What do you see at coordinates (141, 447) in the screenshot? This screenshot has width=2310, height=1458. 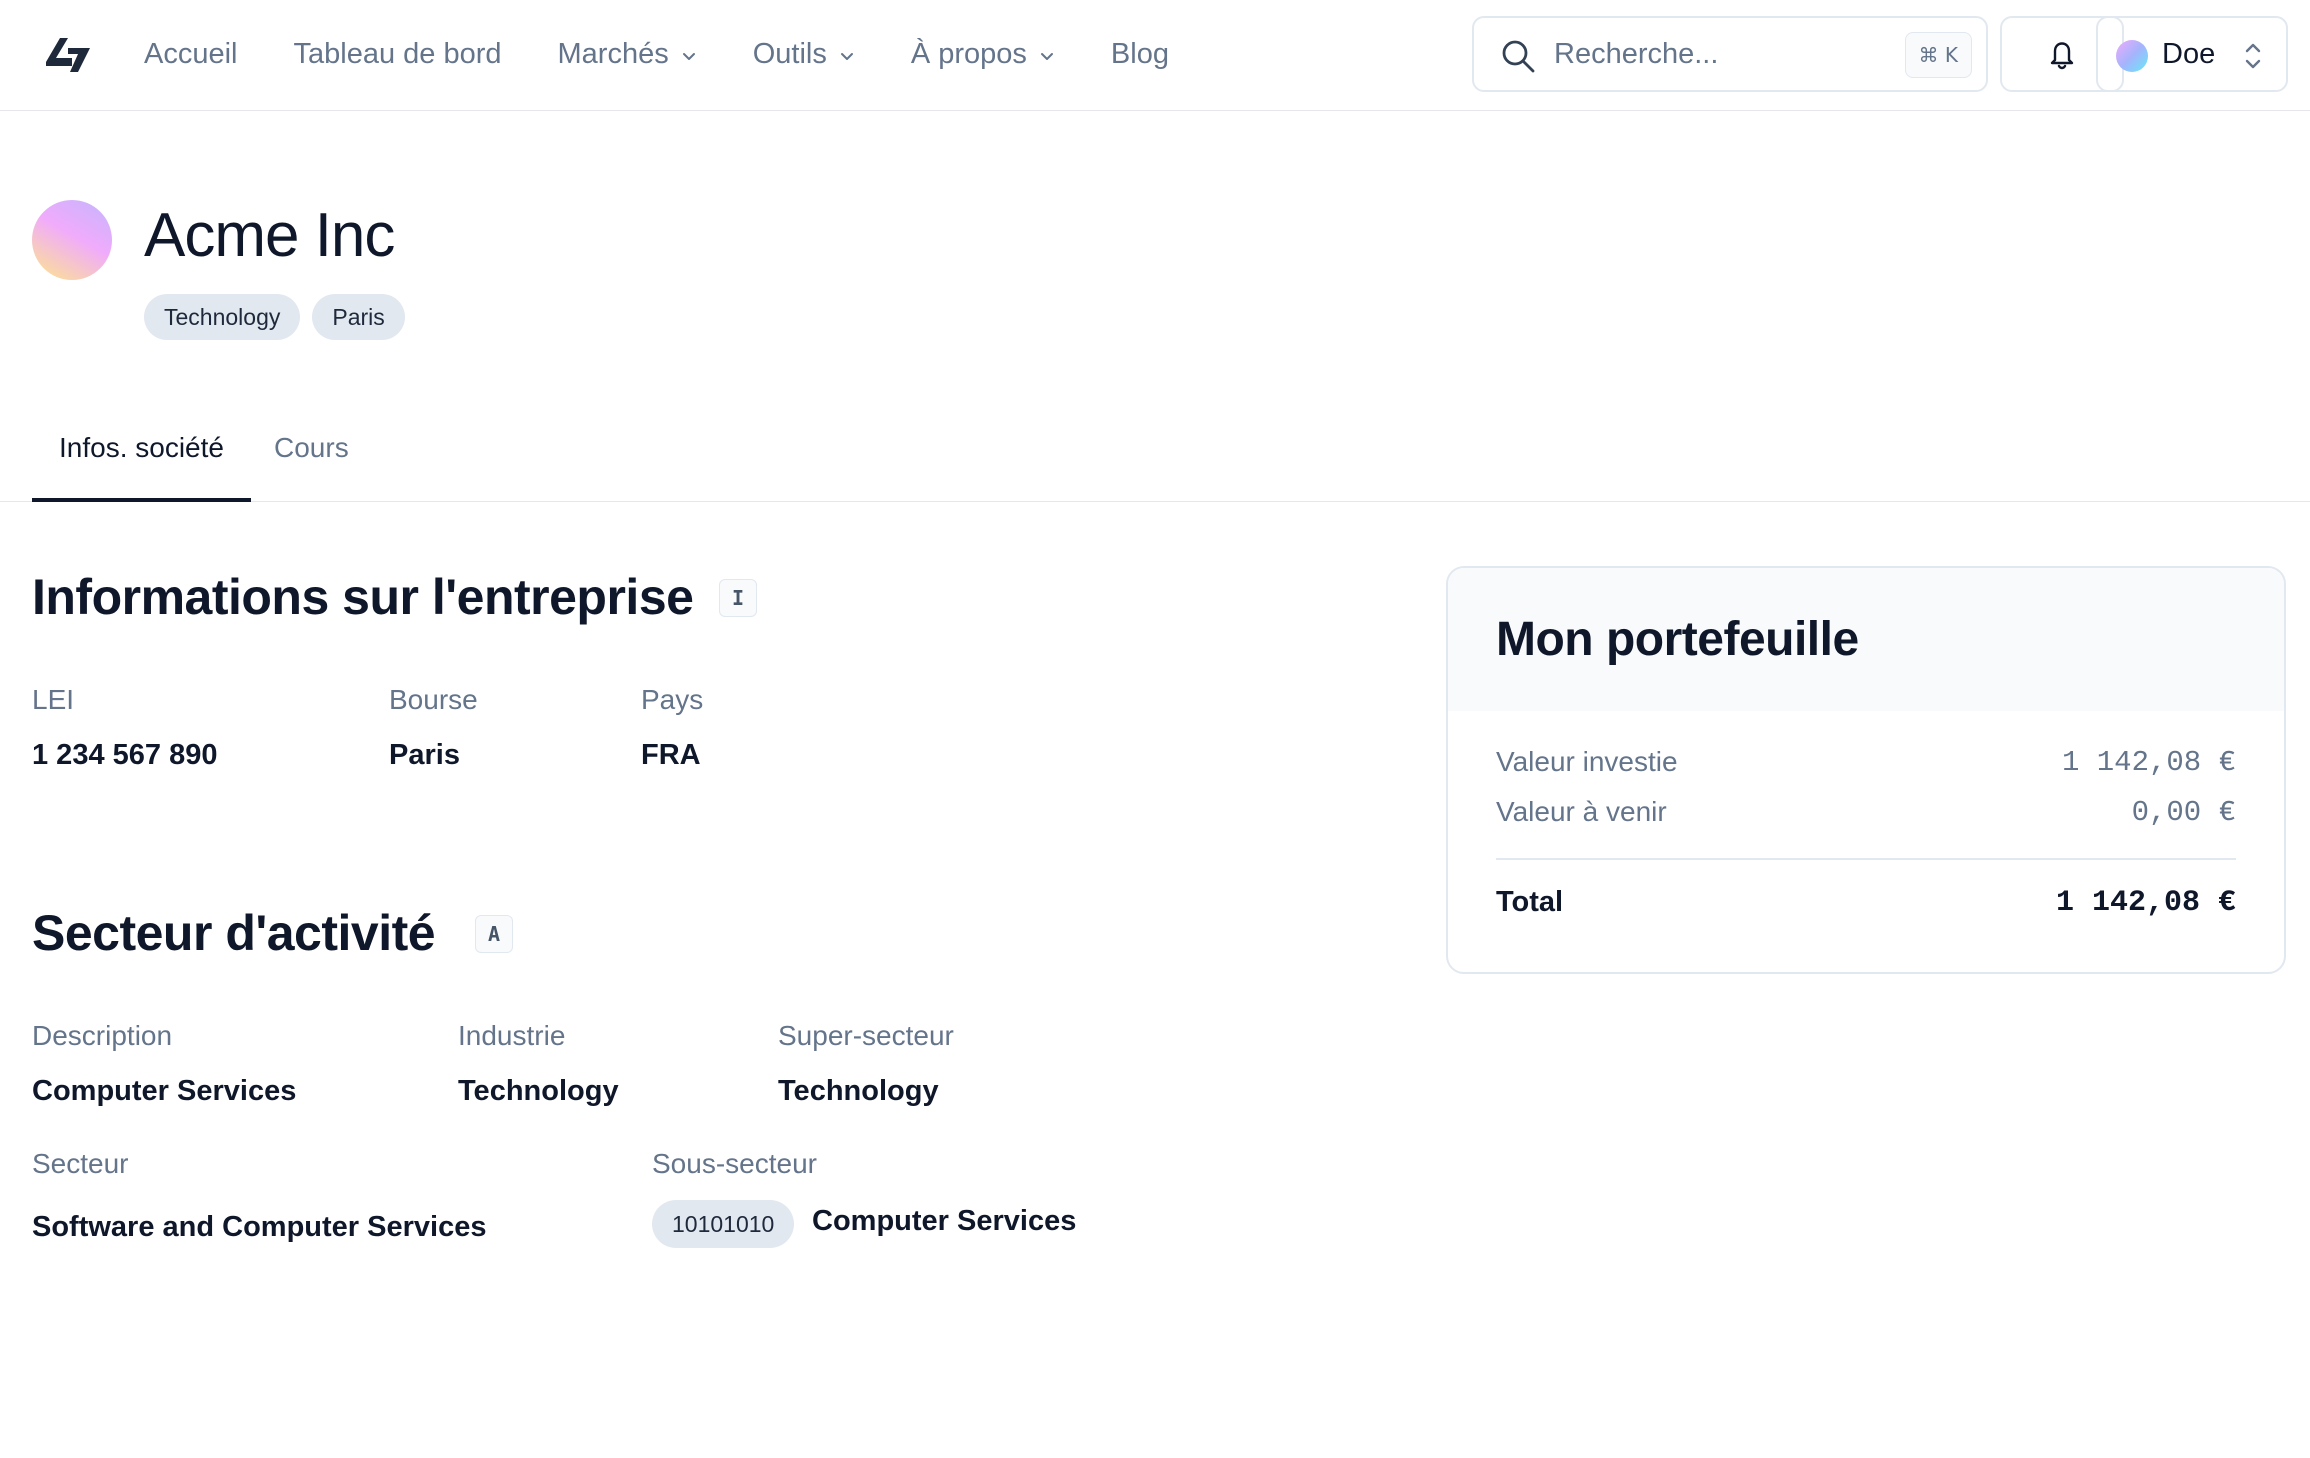 I see `tab-label: Infos. société` at bounding box center [141, 447].